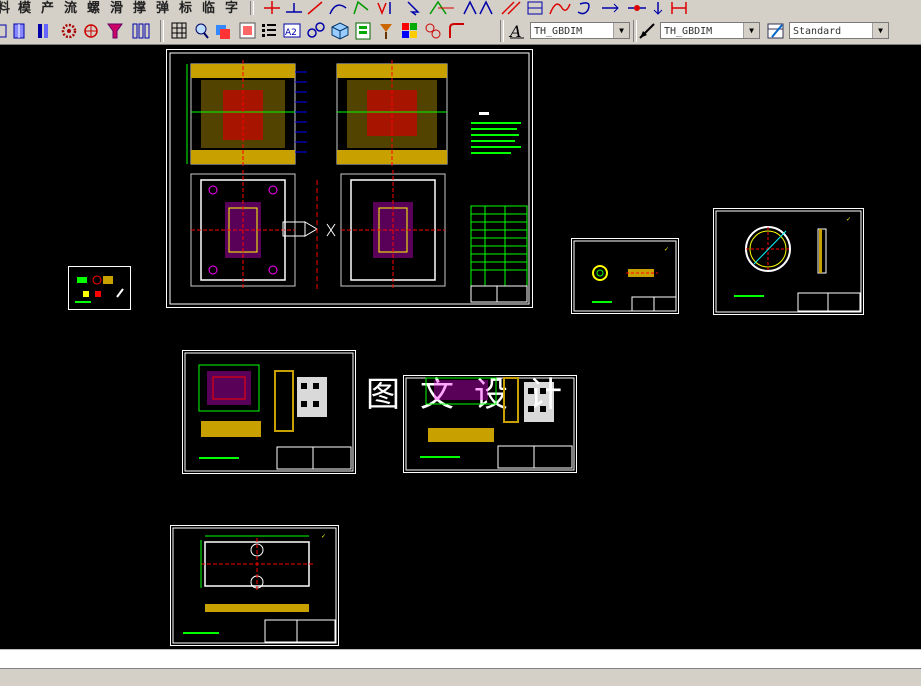 The height and width of the screenshot is (686, 921). I want to click on gear-icon, so click(69, 31).